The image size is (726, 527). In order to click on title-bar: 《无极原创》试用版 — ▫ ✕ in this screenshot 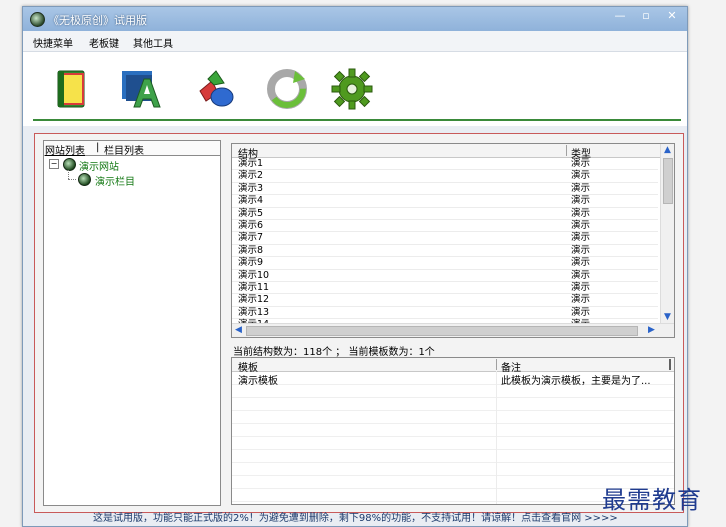, I will do `click(355, 19)`.